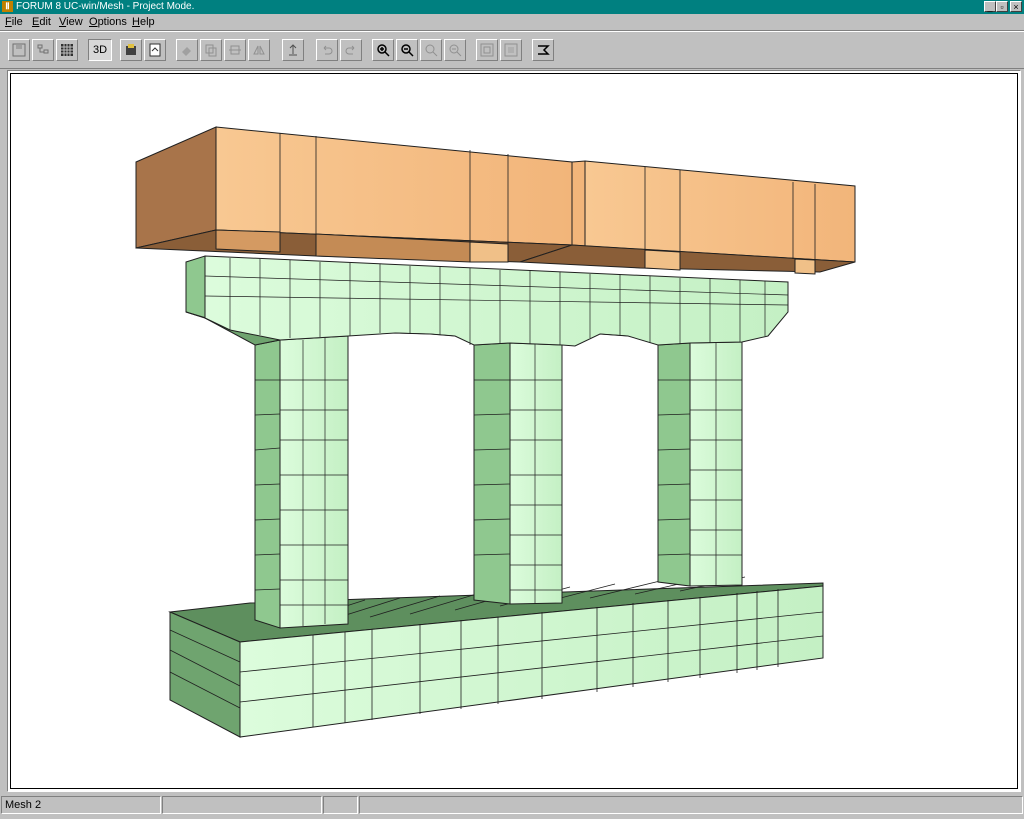  Describe the element at coordinates (81, 805) in the screenshot. I see `status-mesh-name: Mesh 2` at that location.